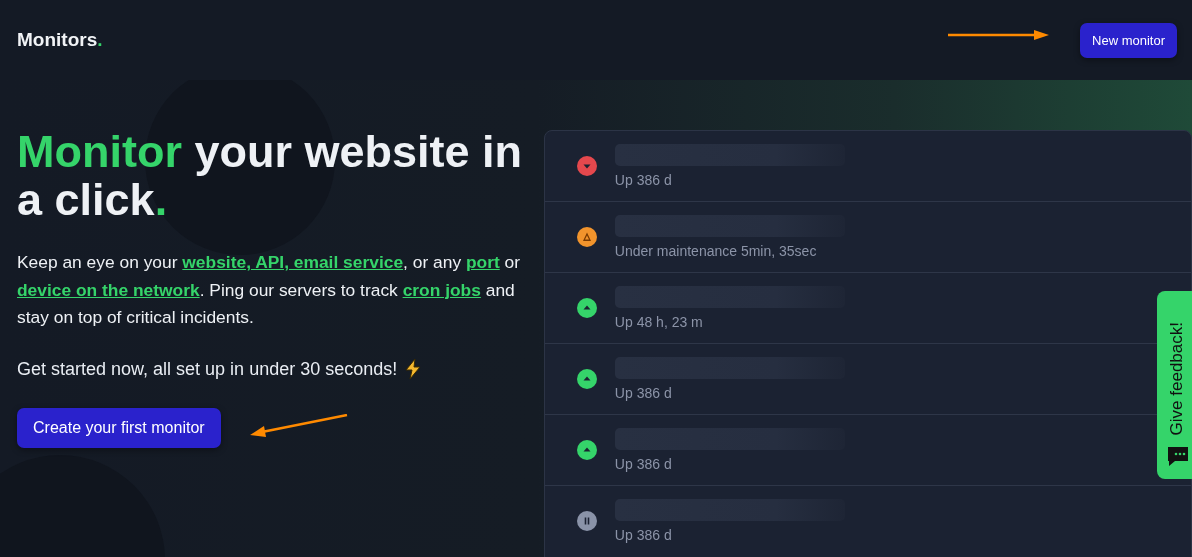 The width and height of the screenshot is (1192, 557). What do you see at coordinates (270, 176) in the screenshot?
I see `headline: Monitor your website in a click.` at bounding box center [270, 176].